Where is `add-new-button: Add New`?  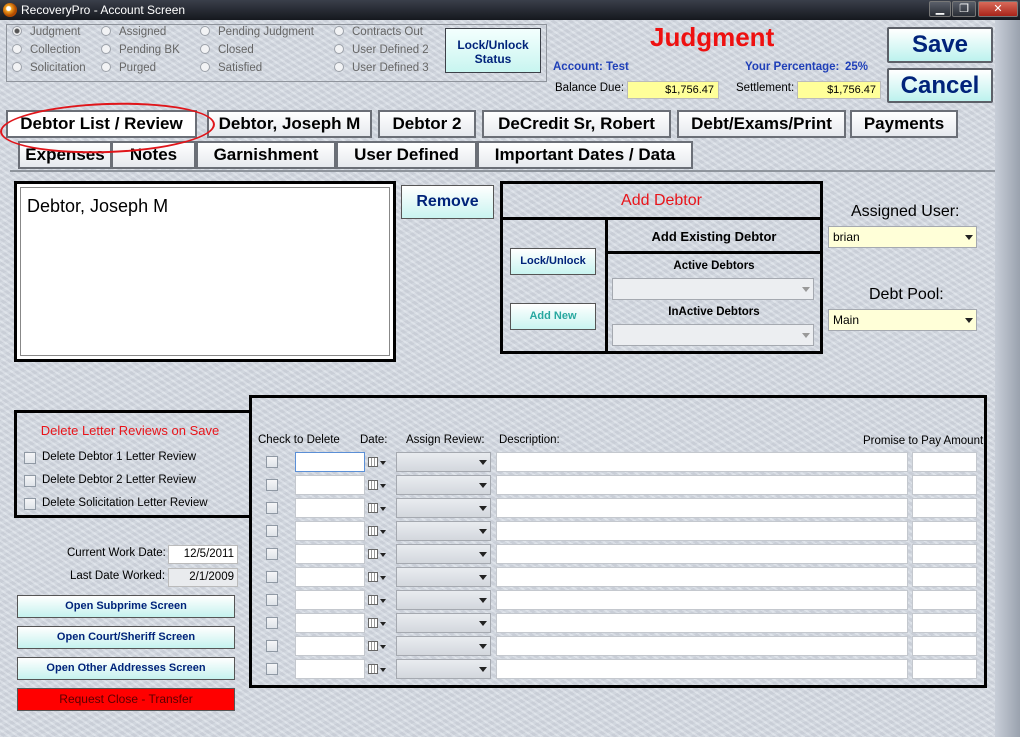
add-new-button: Add New is located at coordinates (553, 316).